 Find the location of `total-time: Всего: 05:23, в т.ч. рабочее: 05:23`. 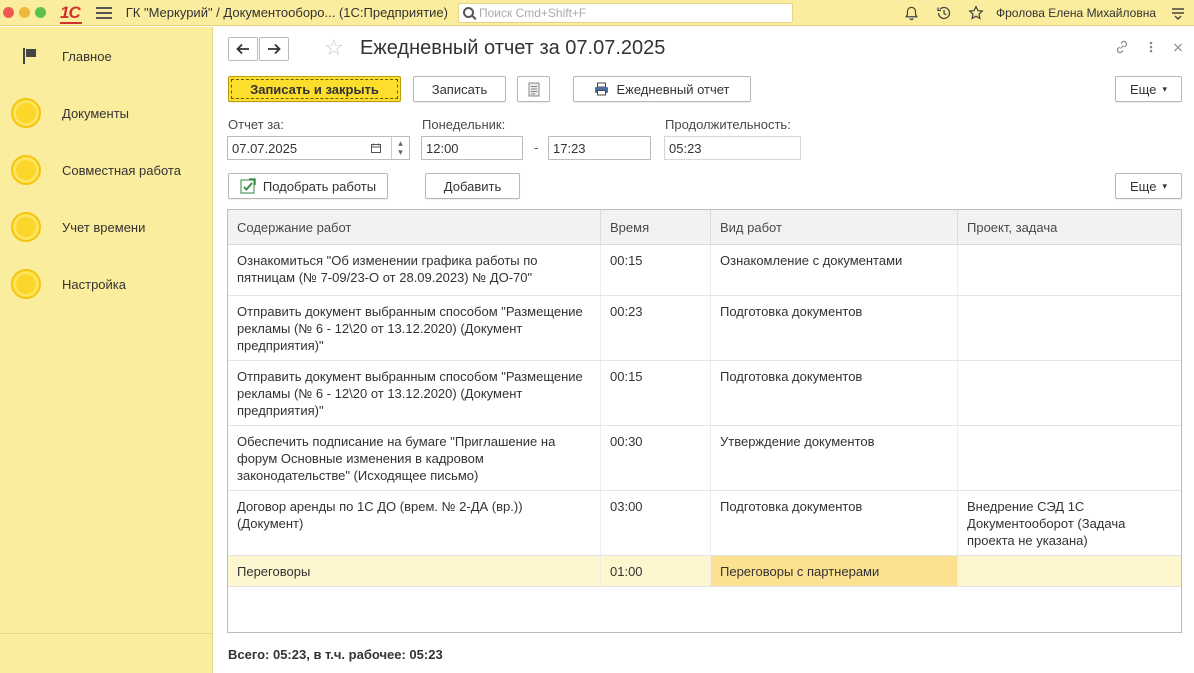

total-time: Всего: 05:23, в т.ч. рабочее: 05:23 is located at coordinates (335, 654).